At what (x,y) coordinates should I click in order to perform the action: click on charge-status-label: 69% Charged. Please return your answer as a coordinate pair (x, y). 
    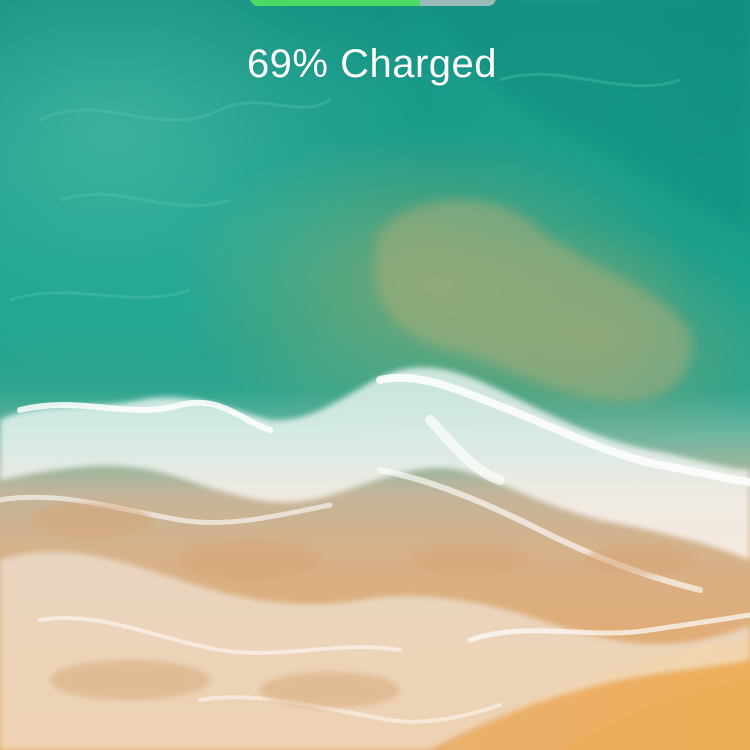
    Looking at the image, I should click on (372, 64).